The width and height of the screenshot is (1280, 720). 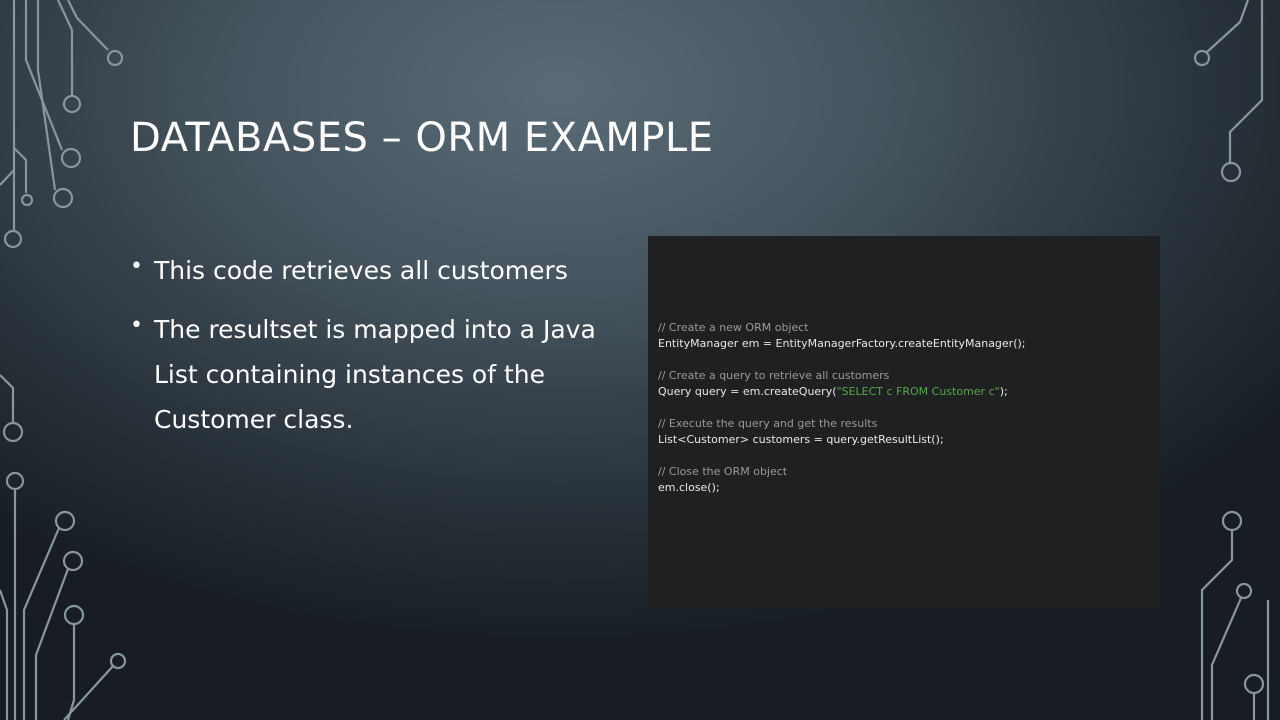 I want to click on code-comment-line: // Execute the query and get the results, so click(x=768, y=423).